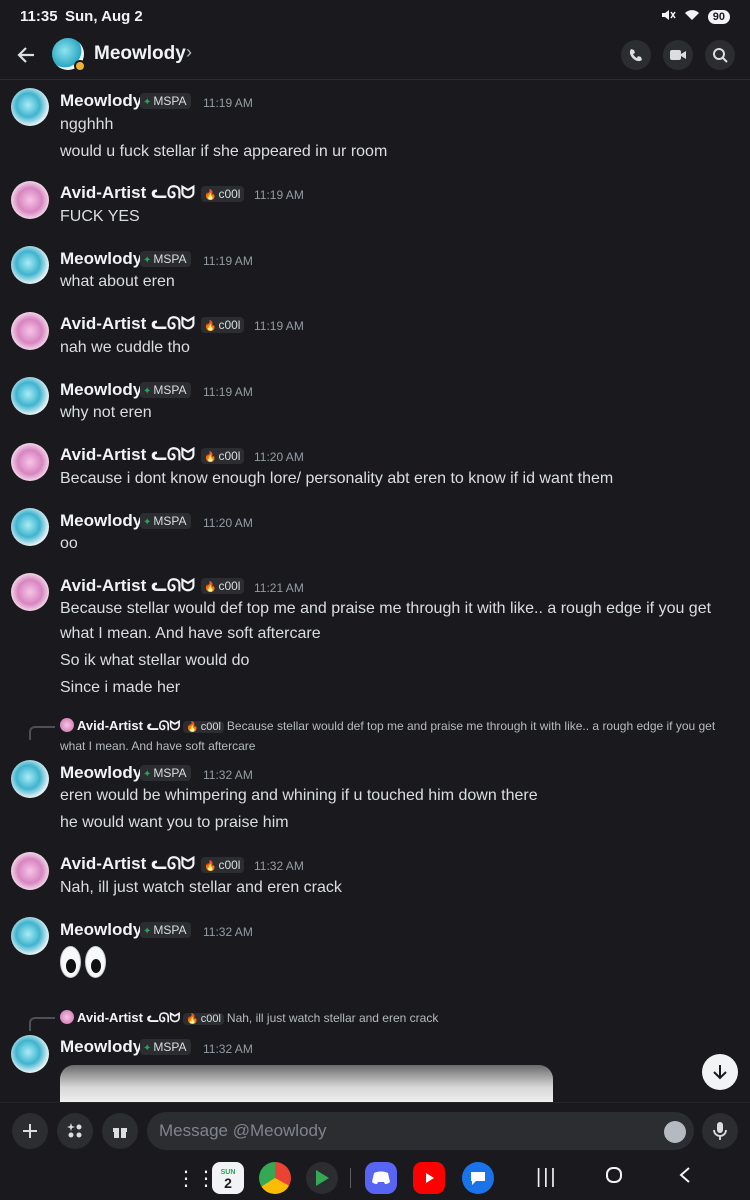 The width and height of the screenshot is (750, 1200). Describe the element at coordinates (685, 1178) in the screenshot. I see `back-nav-button` at that location.